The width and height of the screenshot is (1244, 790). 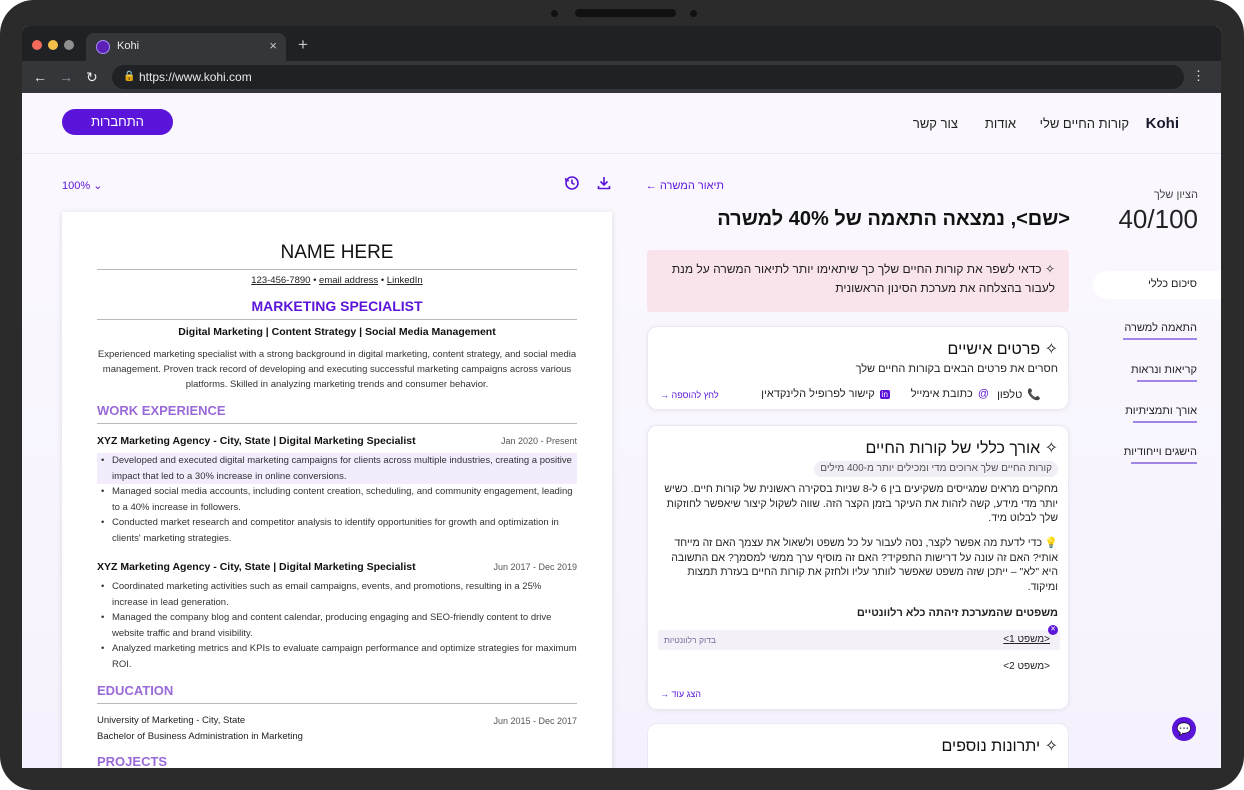 What do you see at coordinates (690, 640) in the screenshot?
I see `check-relevance-tag: בדוק רלוונטיות` at bounding box center [690, 640].